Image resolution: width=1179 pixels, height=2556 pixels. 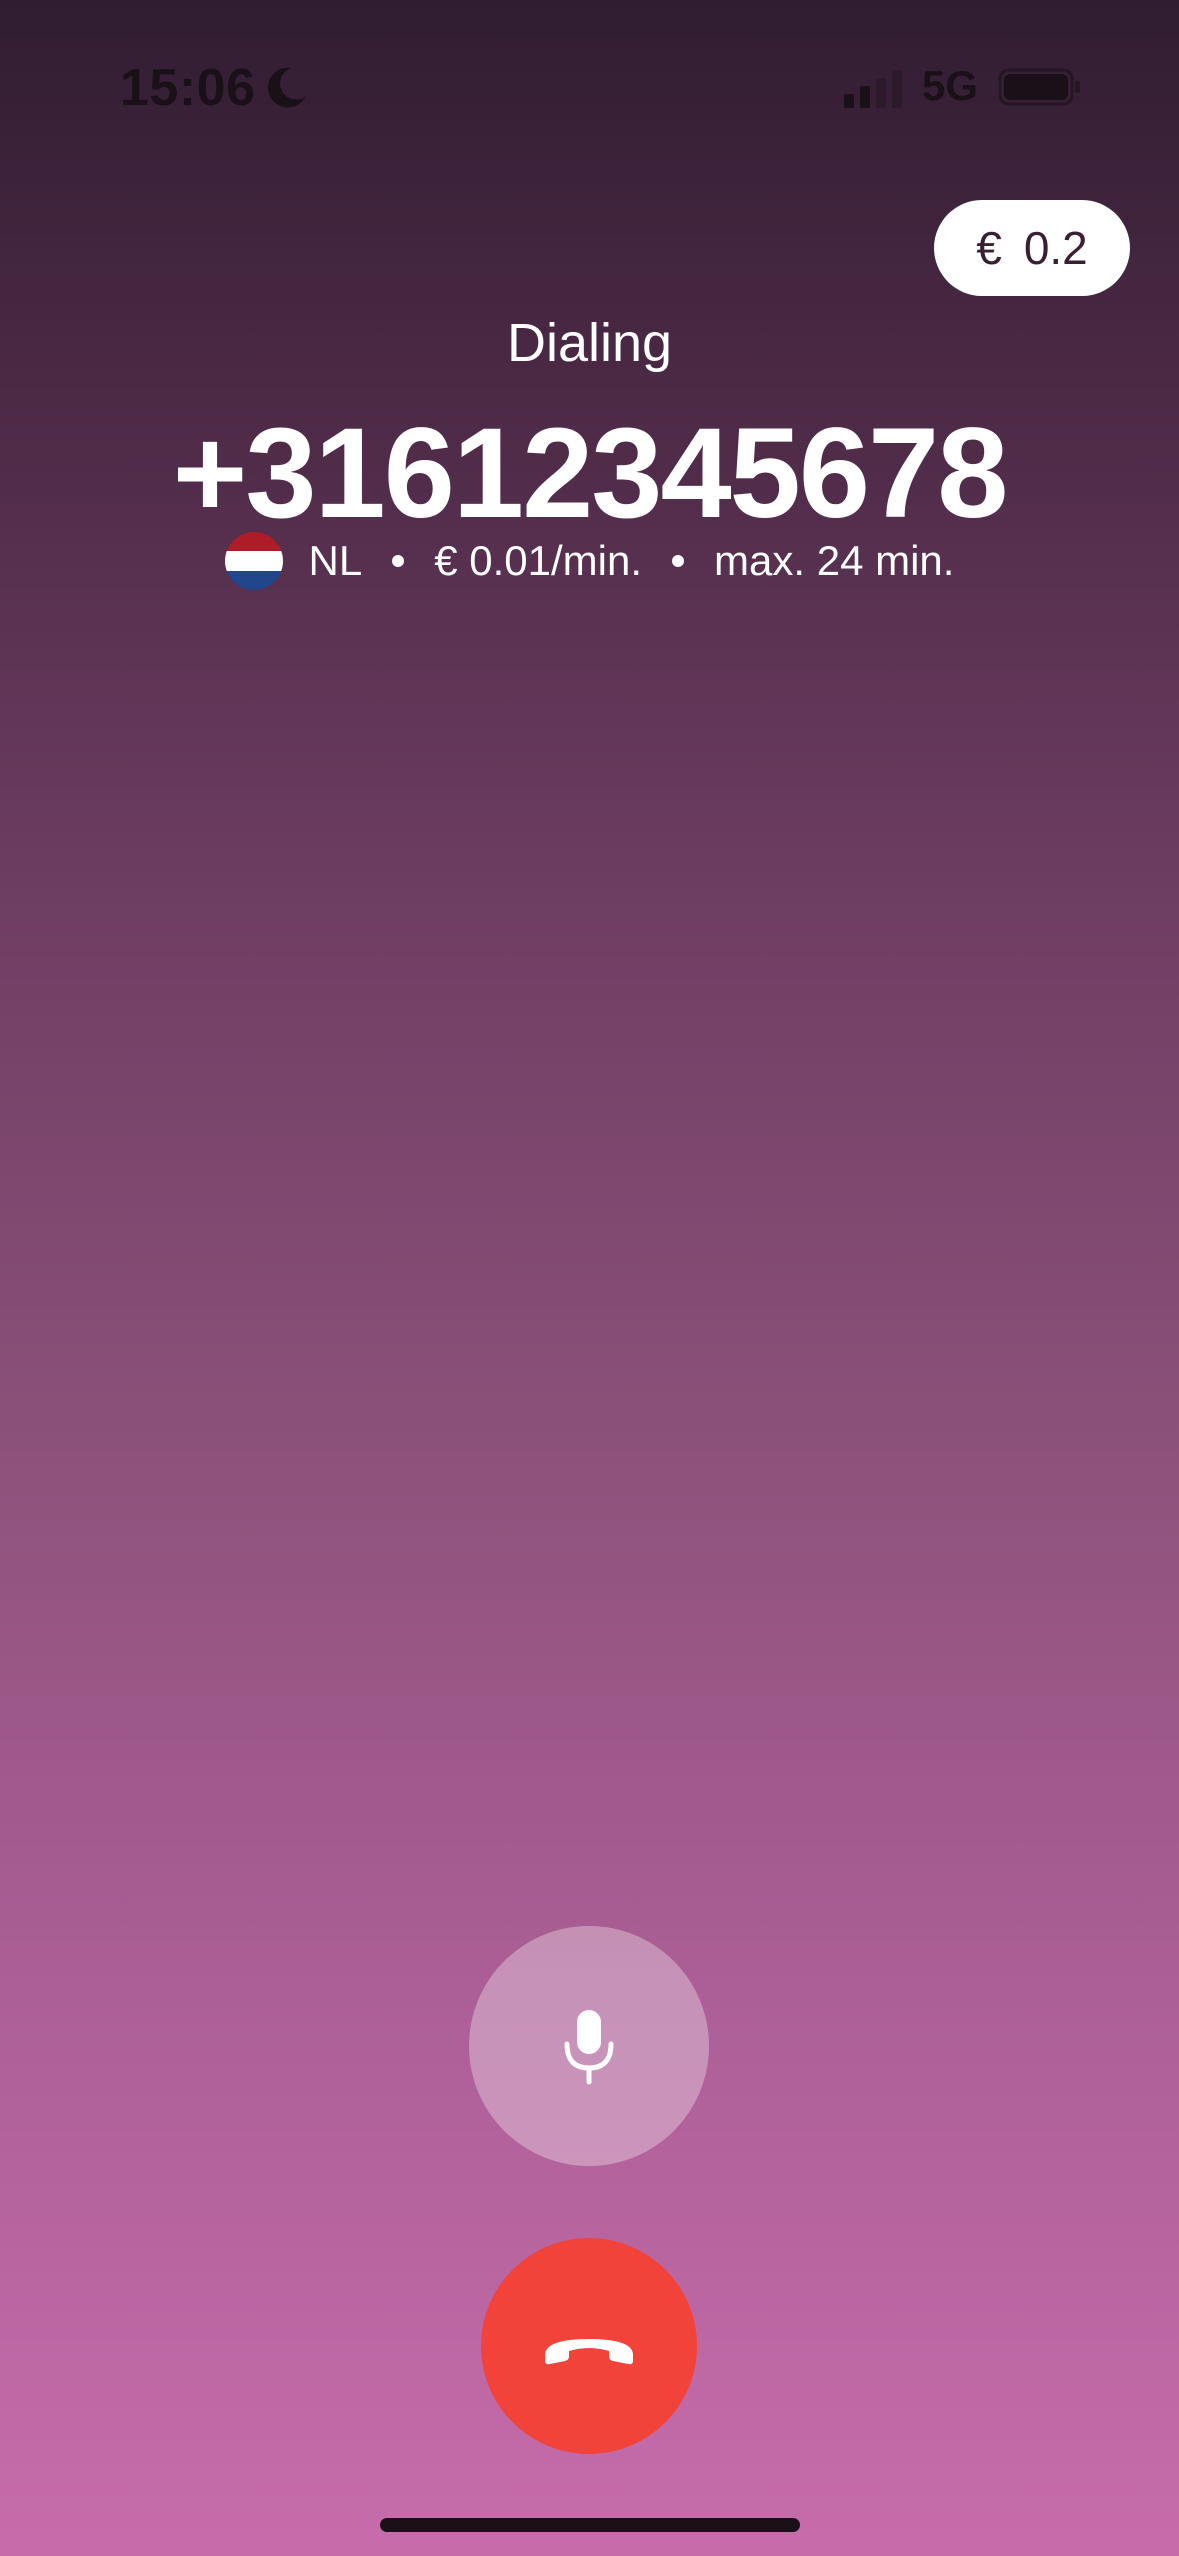 I want to click on max-duration: max. 24 min., so click(x=834, y=560).